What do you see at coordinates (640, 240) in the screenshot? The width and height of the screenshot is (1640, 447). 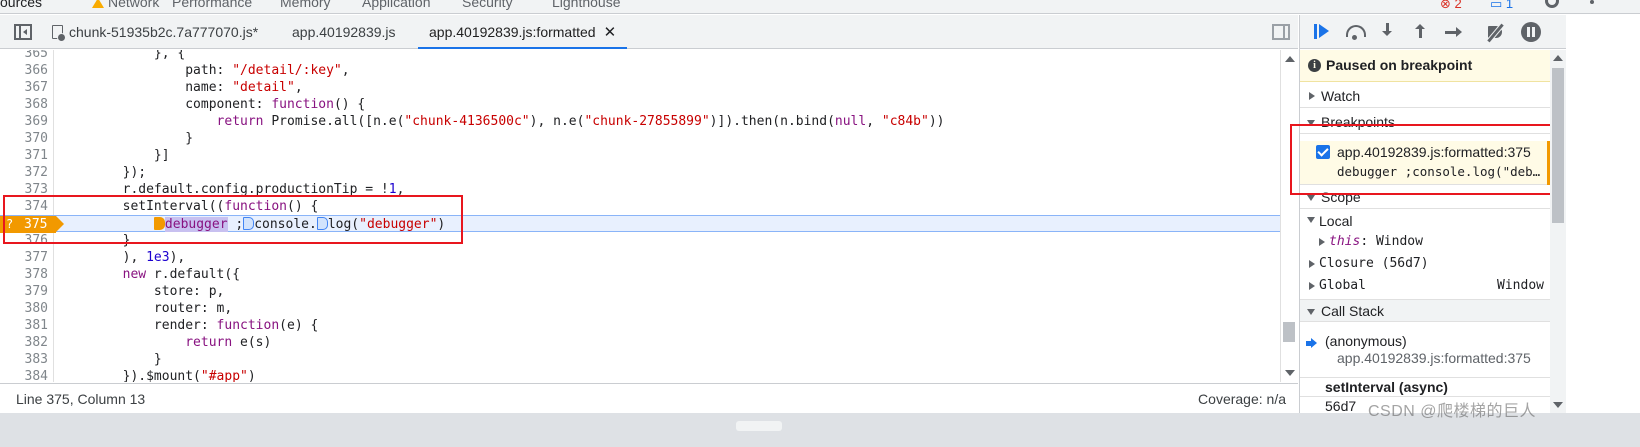 I see `code-line: 376 }` at bounding box center [640, 240].